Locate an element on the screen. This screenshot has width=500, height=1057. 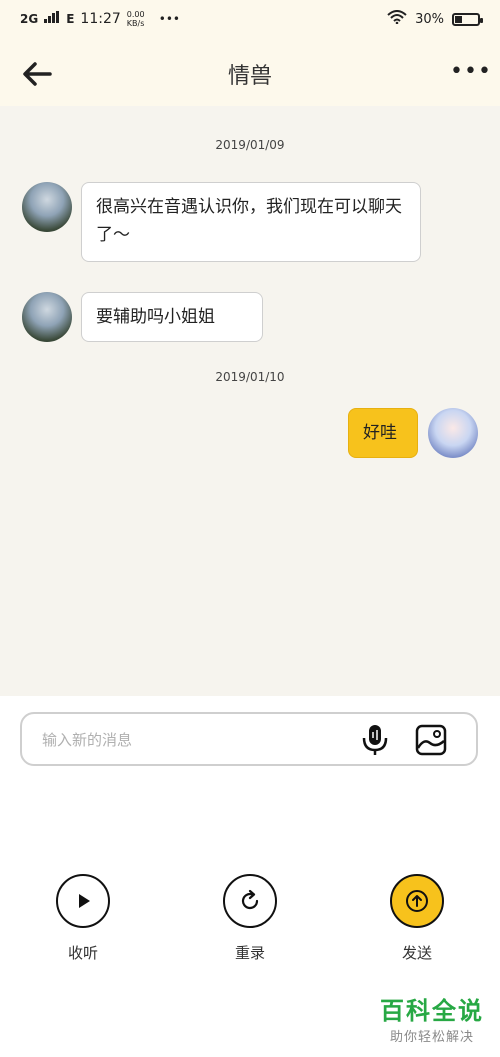
avatar-self is located at coordinates (453, 433).